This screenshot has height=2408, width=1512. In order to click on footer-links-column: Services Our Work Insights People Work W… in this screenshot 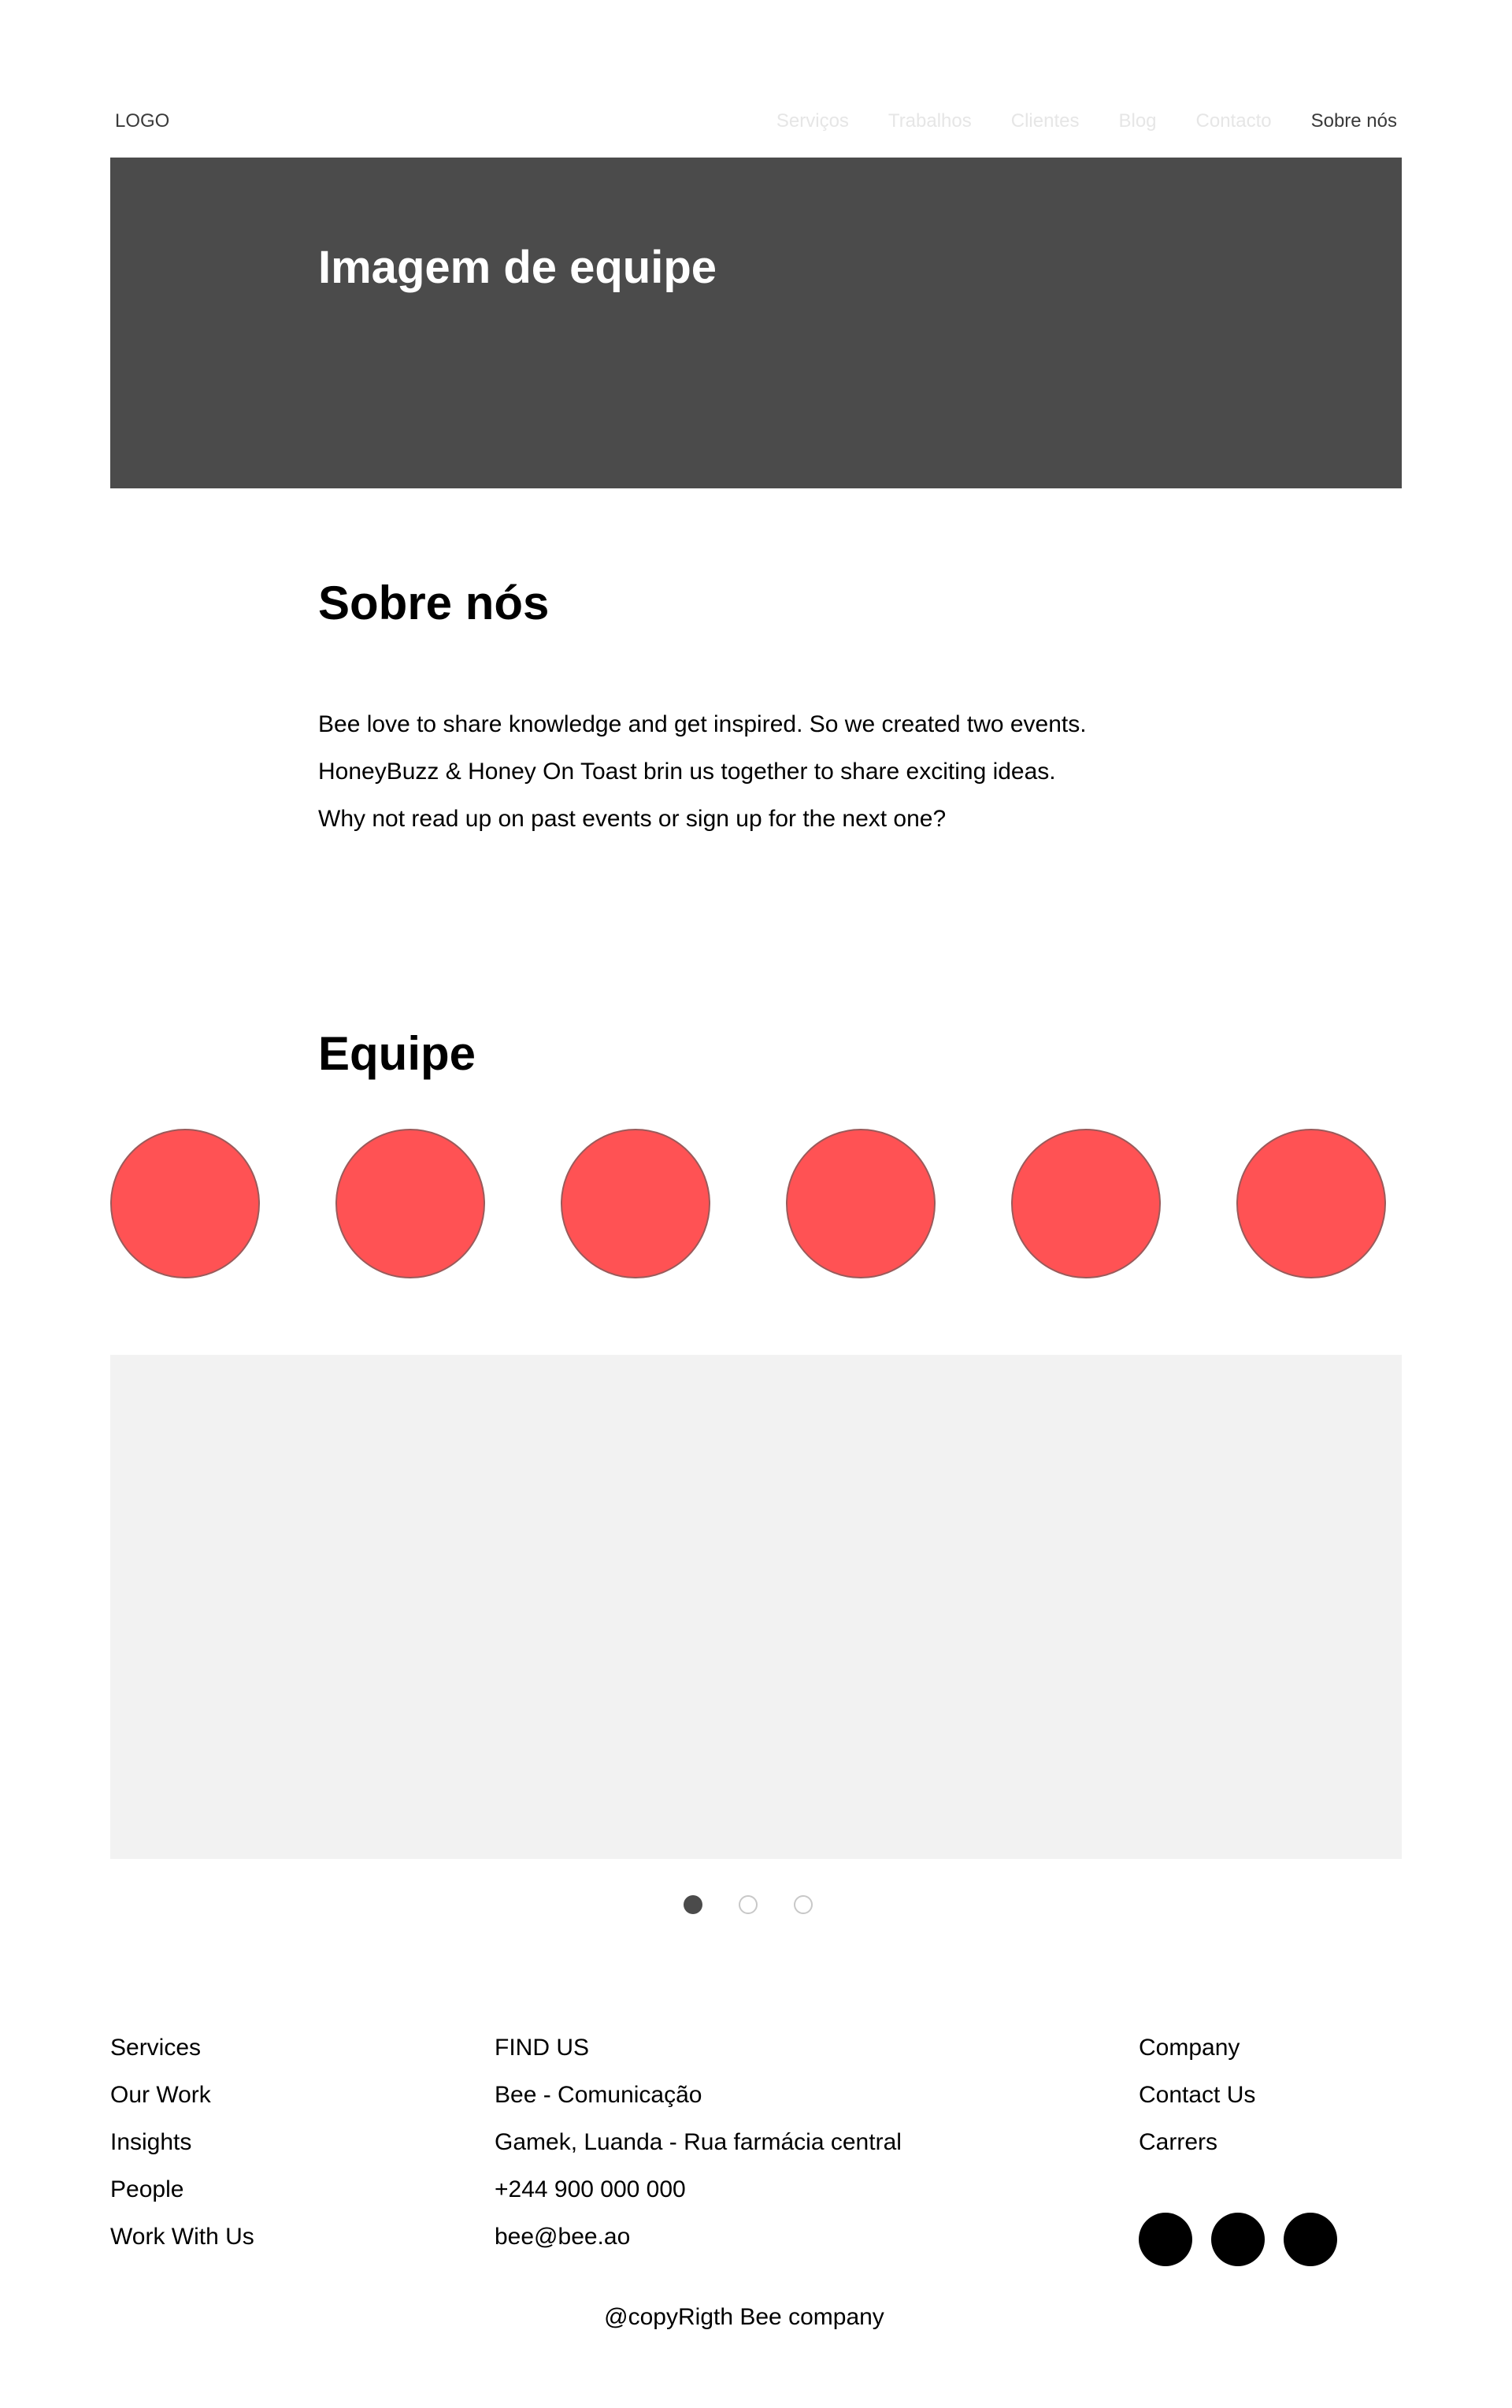, I will do `click(182, 2142)`.